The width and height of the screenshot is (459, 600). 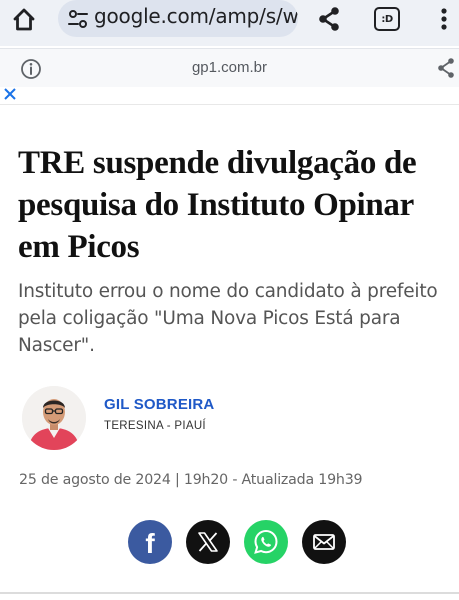 I want to click on author-photo, so click(x=54, y=418).